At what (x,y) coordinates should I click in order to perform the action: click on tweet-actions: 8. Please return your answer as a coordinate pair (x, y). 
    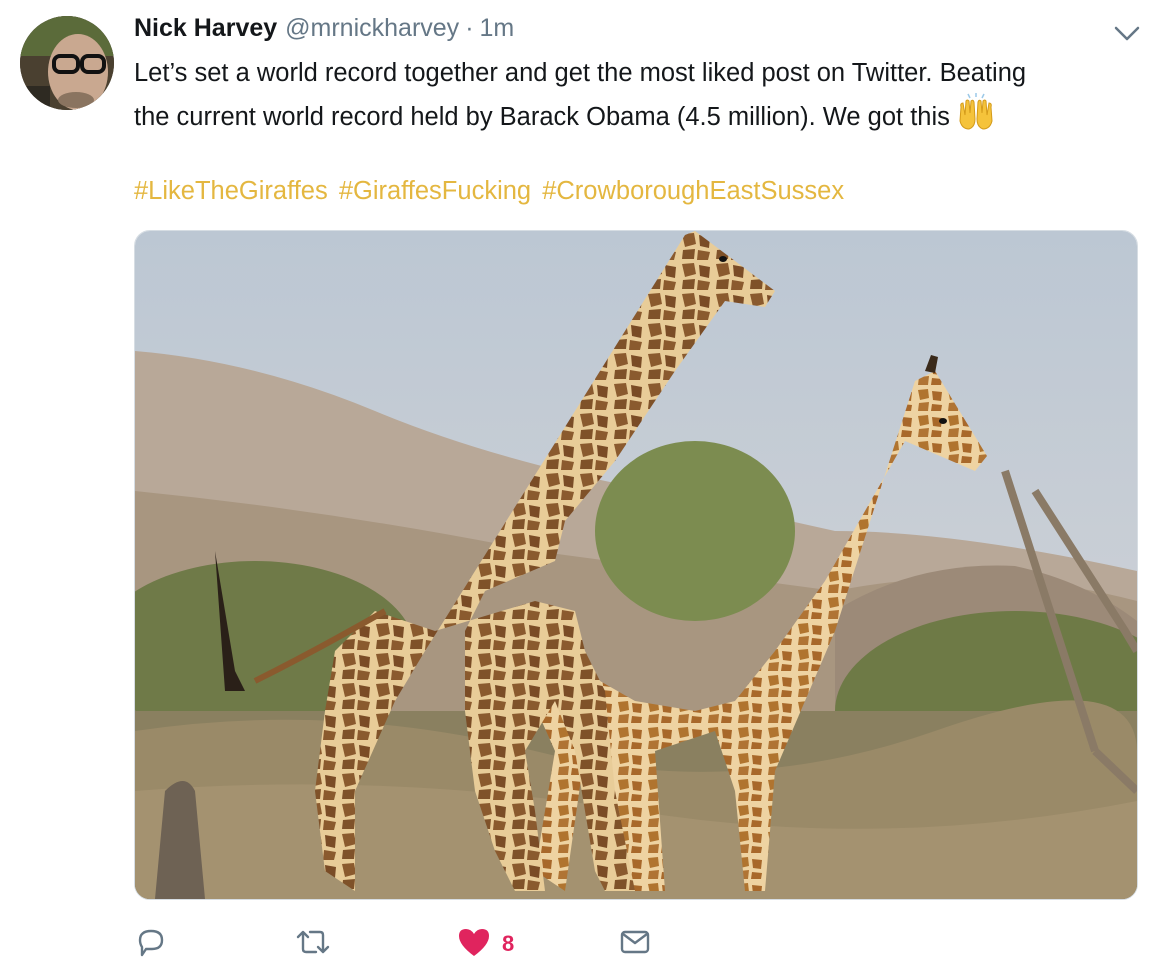
    Looking at the image, I should click on (434, 944).